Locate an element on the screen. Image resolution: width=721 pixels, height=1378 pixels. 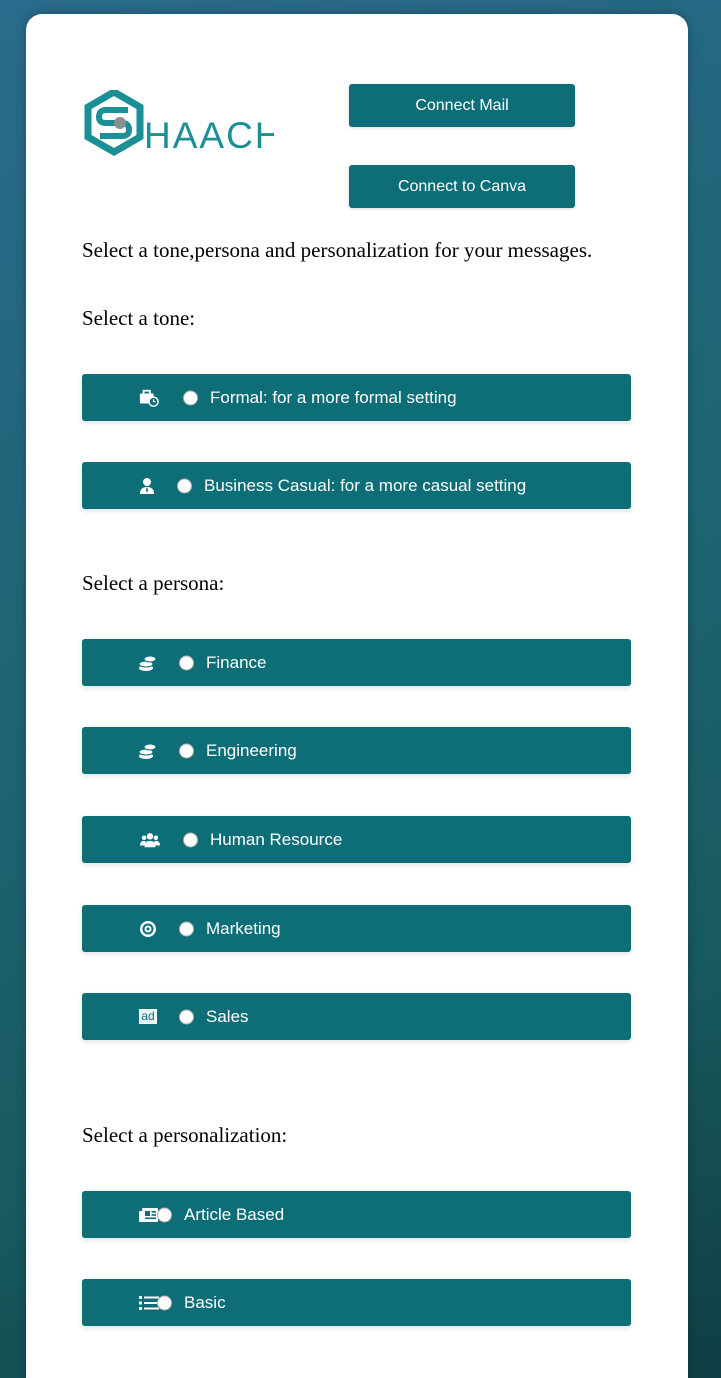
persona-option-marketing: Marketing is located at coordinates (356, 928).